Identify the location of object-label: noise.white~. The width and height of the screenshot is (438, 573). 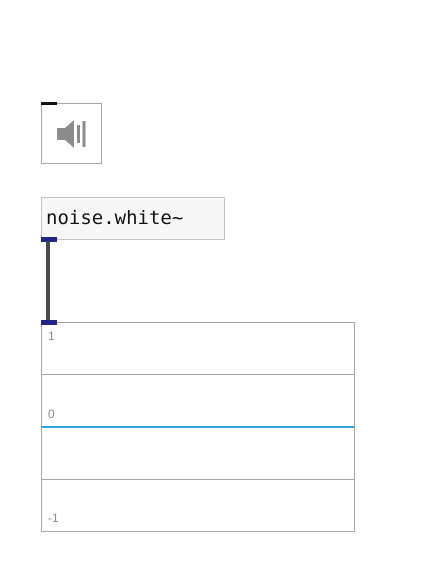
(115, 218).